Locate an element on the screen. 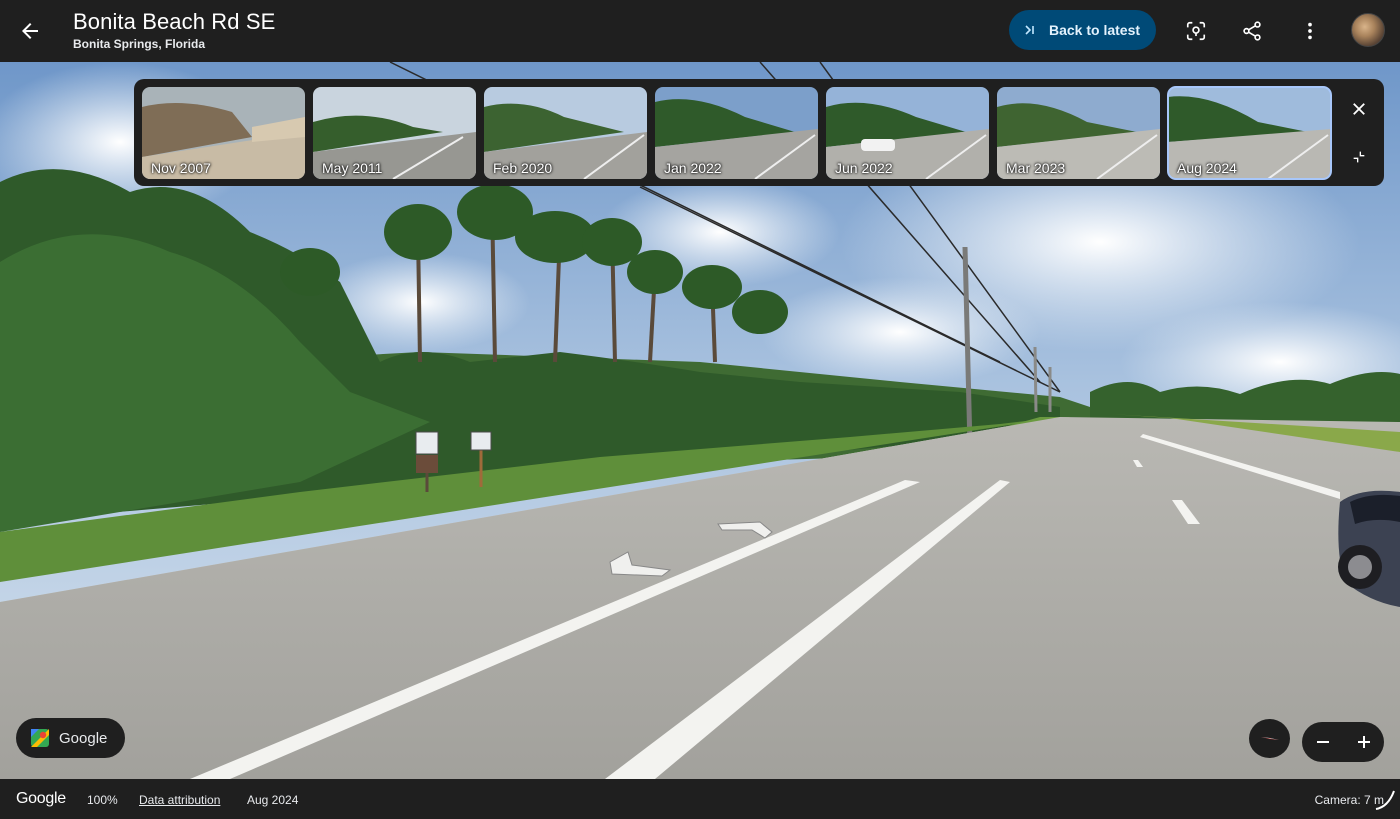  timeline-thumbnail-selected: Aug 2024 is located at coordinates (1249, 133).